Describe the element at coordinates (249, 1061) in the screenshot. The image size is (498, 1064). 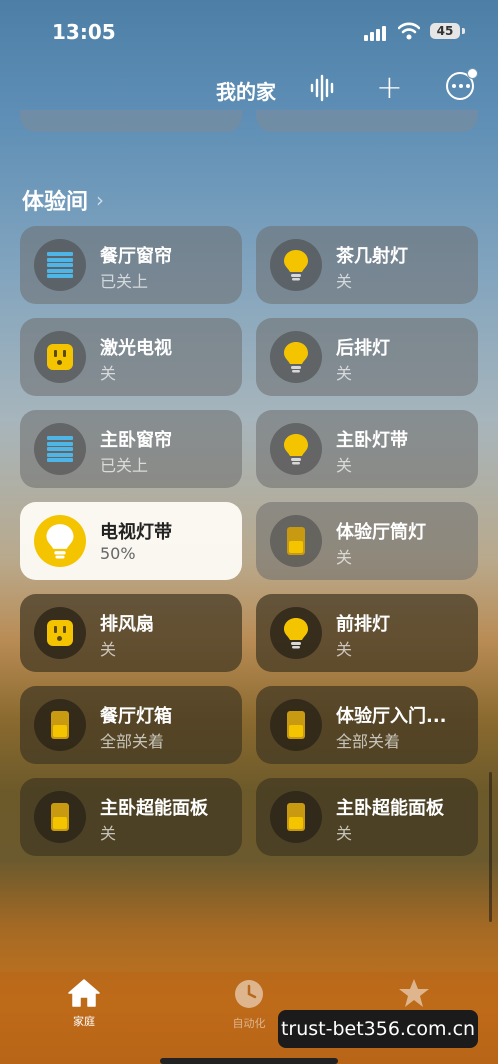
I see `home-indicator` at that location.